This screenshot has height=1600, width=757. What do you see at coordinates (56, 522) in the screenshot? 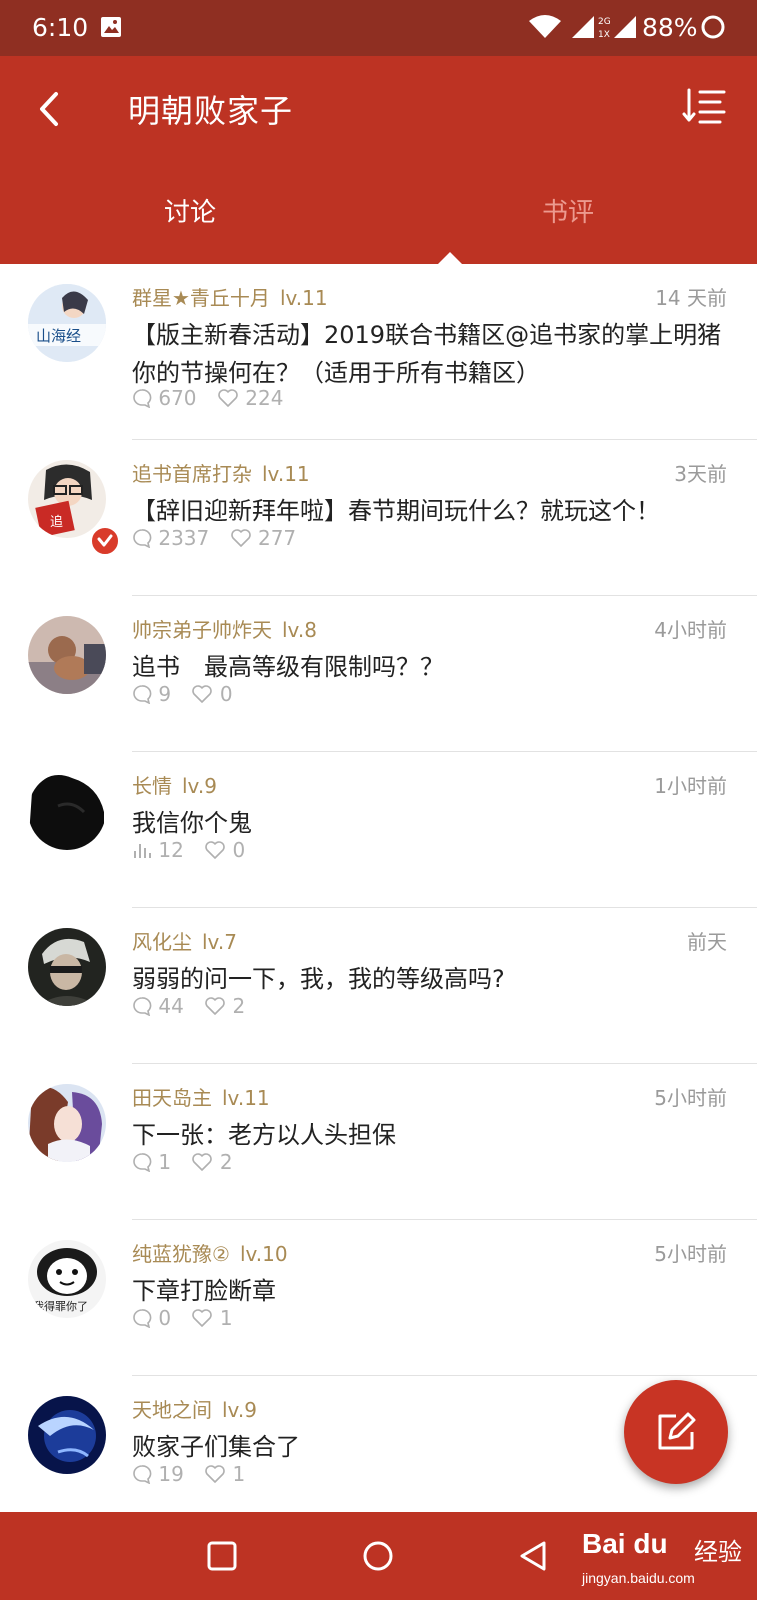
I see `svg-text: 追` at bounding box center [56, 522].